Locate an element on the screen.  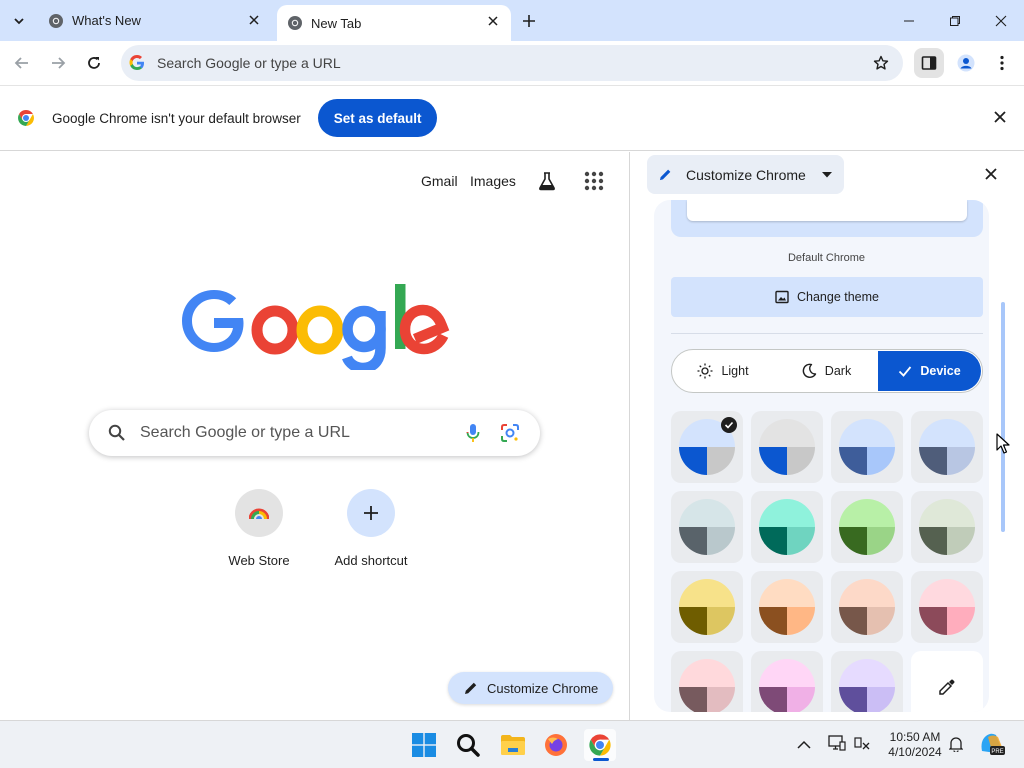
plus-icon is located at coordinates (529, 21).